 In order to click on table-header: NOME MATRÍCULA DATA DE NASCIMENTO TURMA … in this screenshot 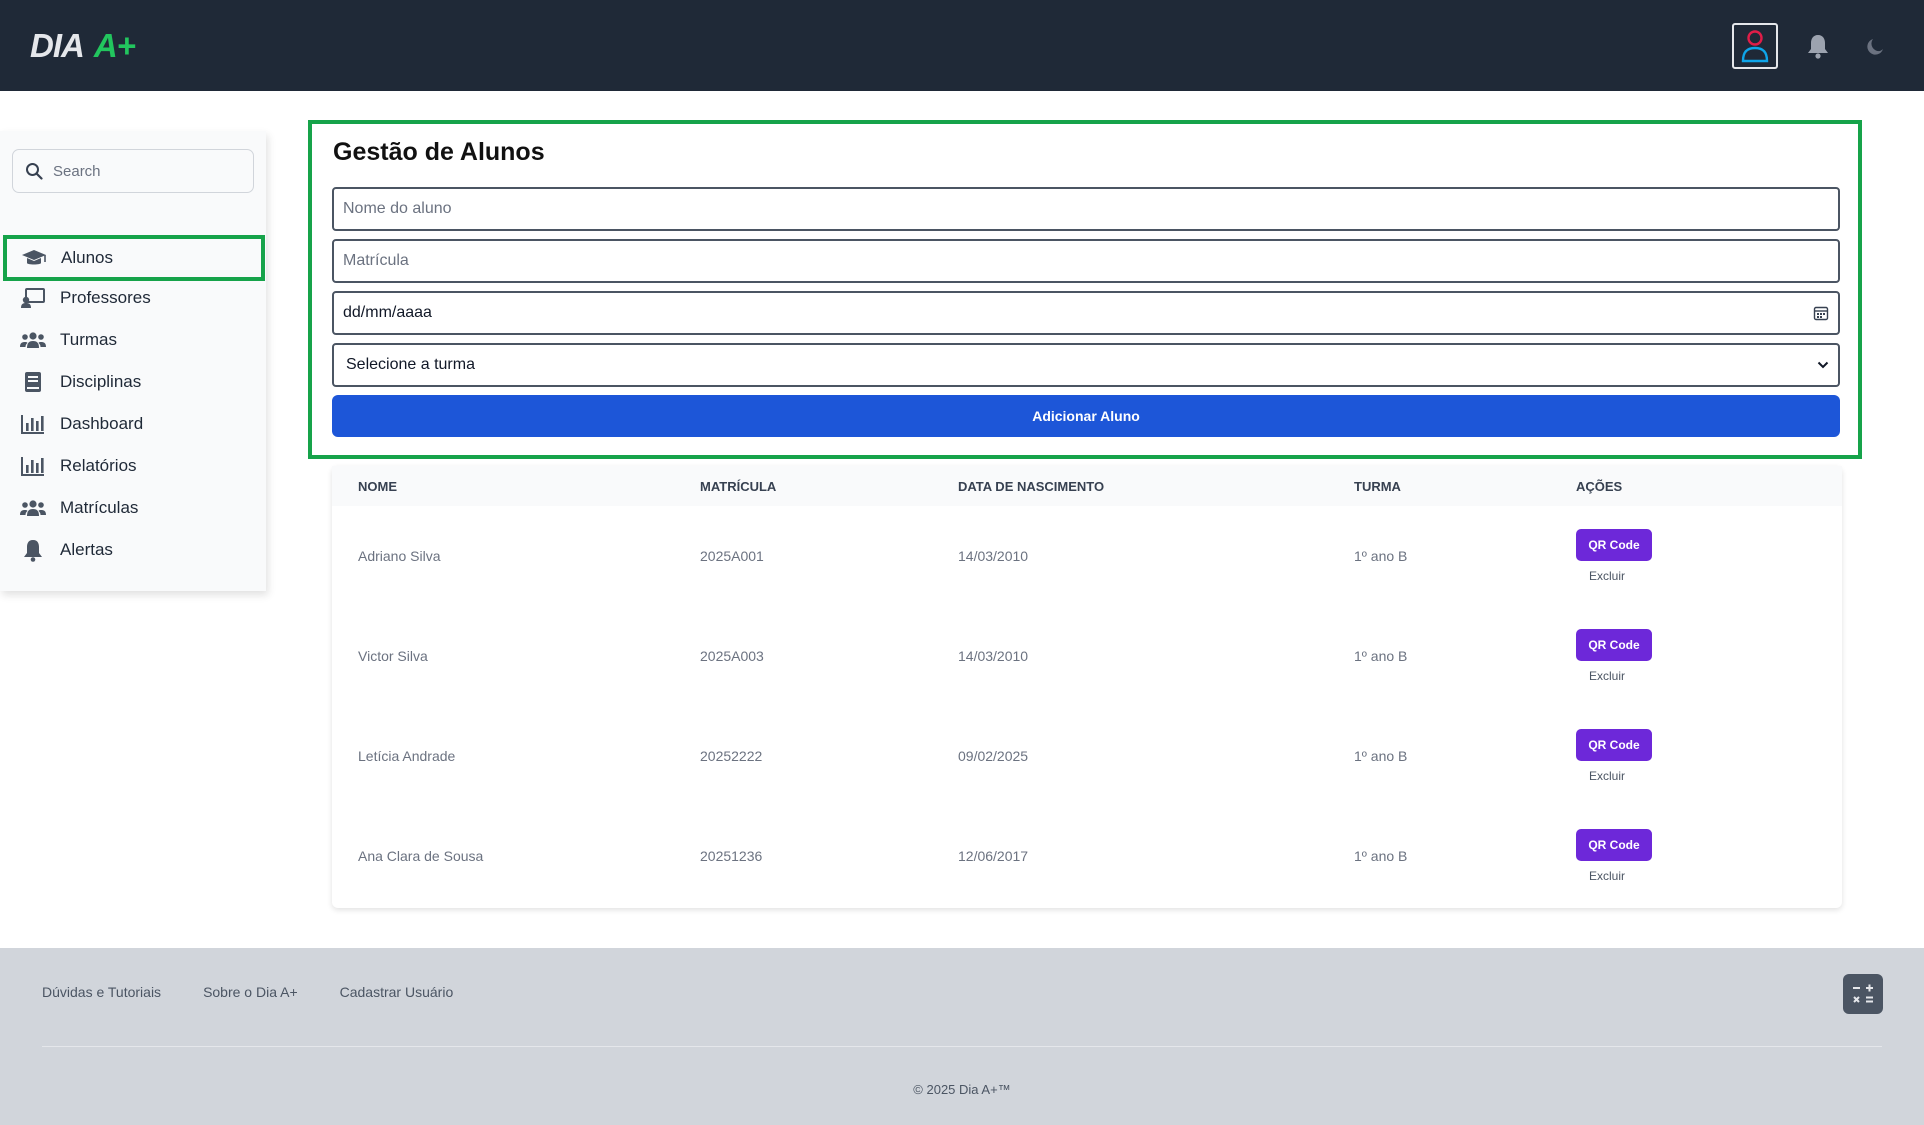, I will do `click(1087, 486)`.